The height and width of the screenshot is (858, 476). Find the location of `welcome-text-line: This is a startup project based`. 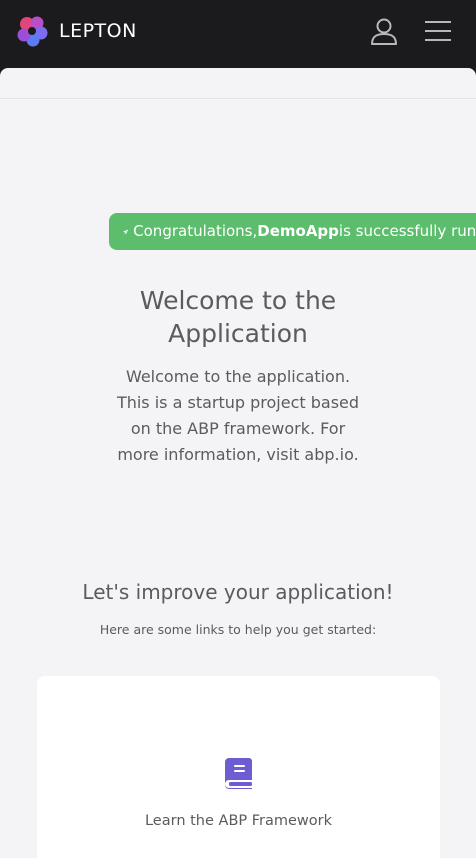

welcome-text-line: This is a startup project based is located at coordinates (238, 402).